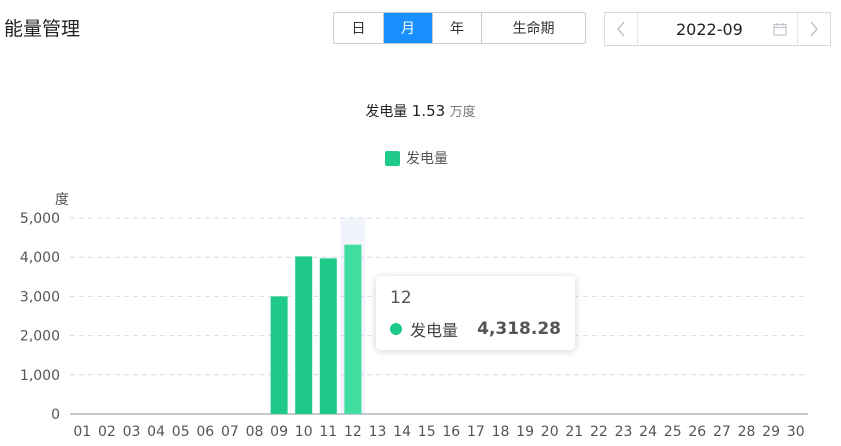 This screenshot has height=446, width=841. I want to click on x-tick-label: 13, so click(378, 432).